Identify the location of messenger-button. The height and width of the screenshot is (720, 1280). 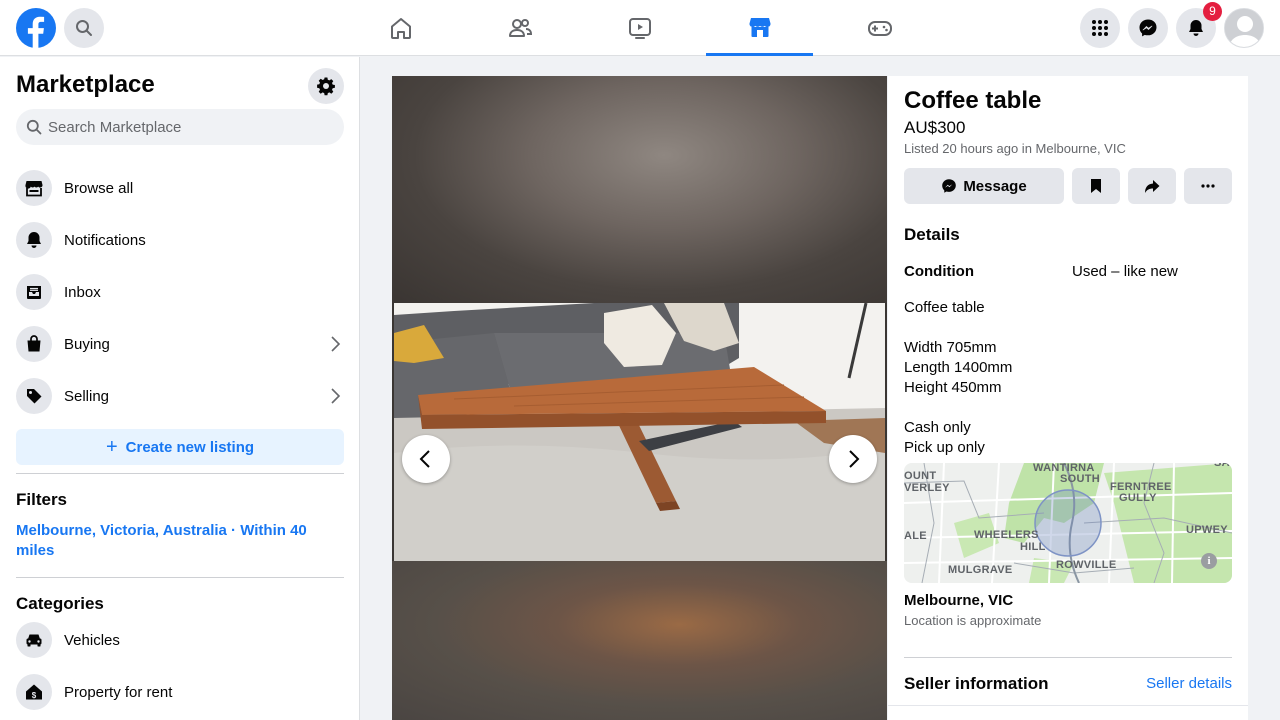
(1148, 28).